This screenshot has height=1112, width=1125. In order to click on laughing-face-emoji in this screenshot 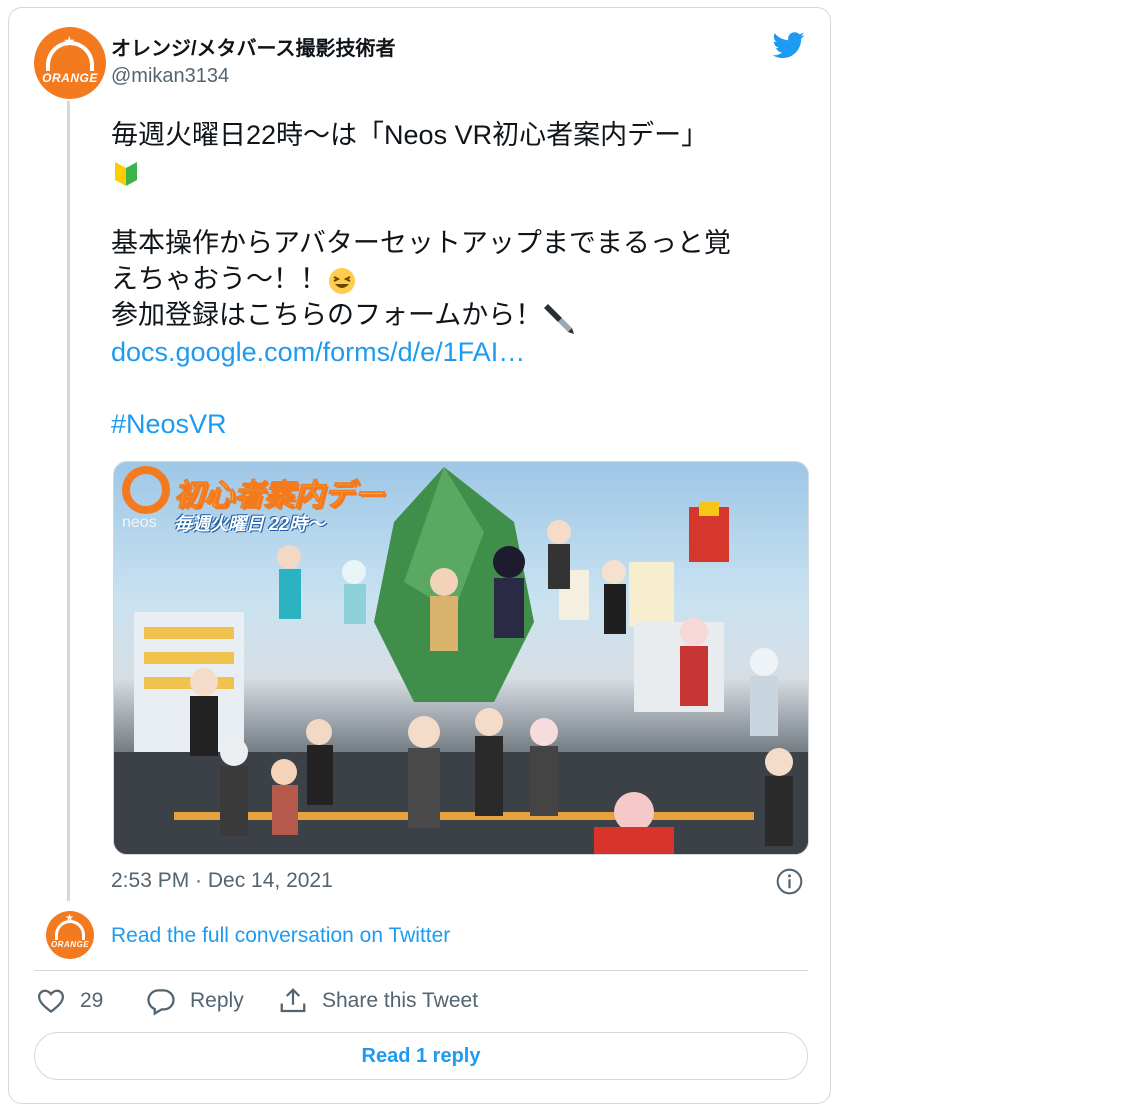, I will do `click(342, 280)`.